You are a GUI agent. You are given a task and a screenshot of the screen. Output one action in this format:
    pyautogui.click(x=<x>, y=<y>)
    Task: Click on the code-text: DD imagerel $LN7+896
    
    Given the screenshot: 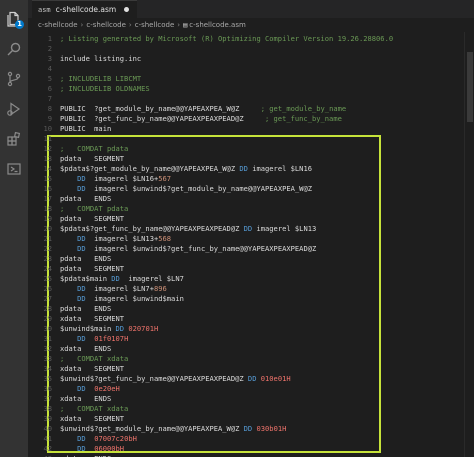 What is the action you would take?
    pyautogui.click(x=113, y=289)
    